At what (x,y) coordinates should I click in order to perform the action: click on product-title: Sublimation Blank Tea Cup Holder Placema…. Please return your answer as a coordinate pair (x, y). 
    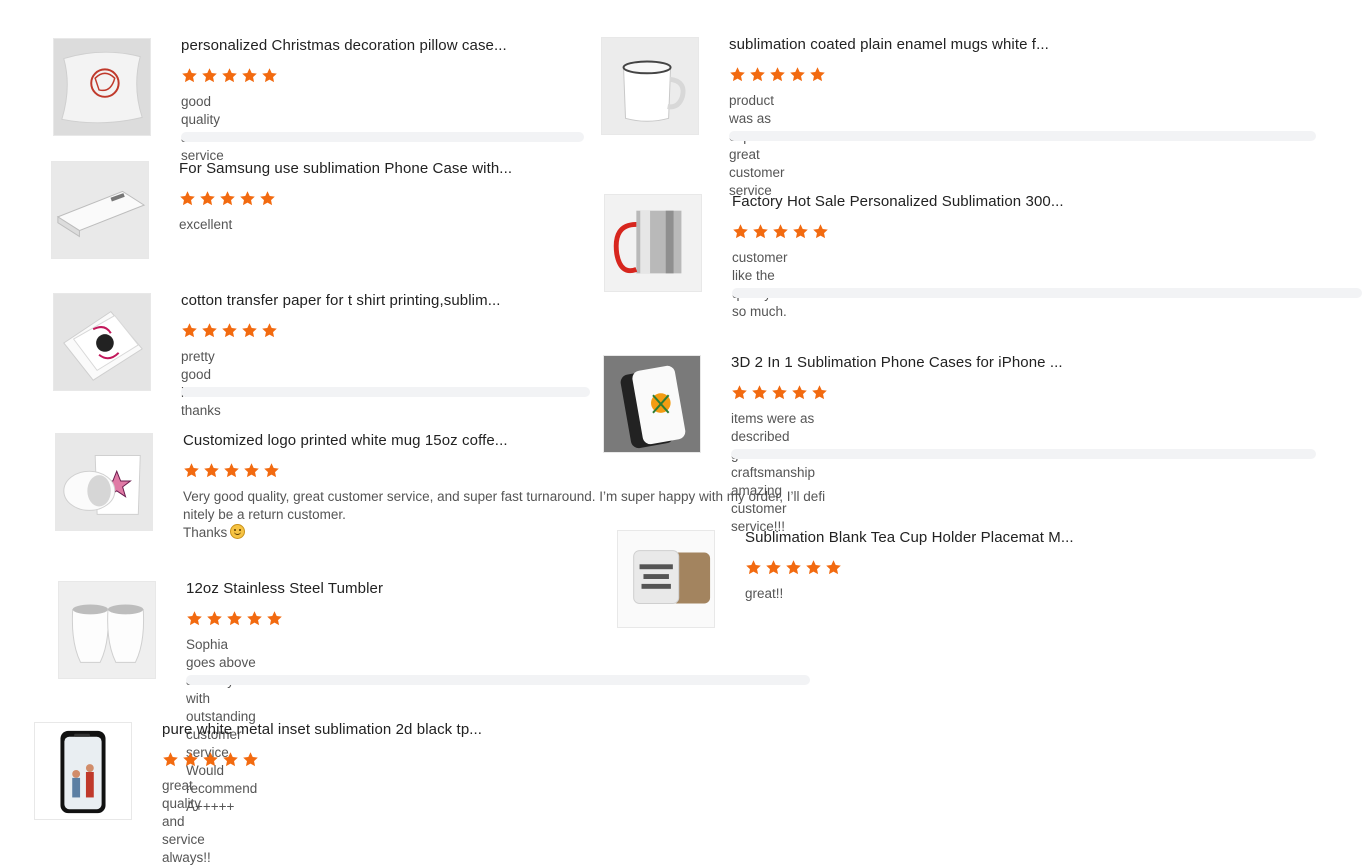
    Looking at the image, I should click on (909, 537).